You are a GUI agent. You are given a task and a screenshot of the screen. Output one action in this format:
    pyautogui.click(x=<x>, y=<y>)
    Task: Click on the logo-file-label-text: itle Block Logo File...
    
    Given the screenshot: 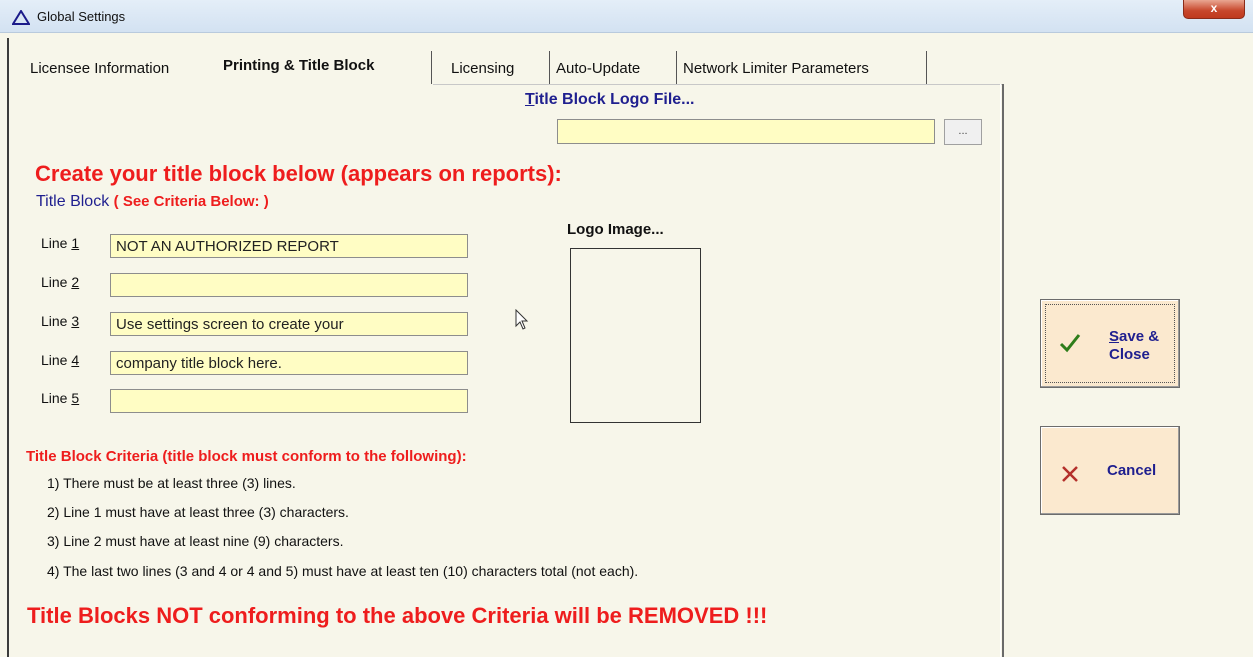 What is the action you would take?
    pyautogui.click(x=614, y=99)
    